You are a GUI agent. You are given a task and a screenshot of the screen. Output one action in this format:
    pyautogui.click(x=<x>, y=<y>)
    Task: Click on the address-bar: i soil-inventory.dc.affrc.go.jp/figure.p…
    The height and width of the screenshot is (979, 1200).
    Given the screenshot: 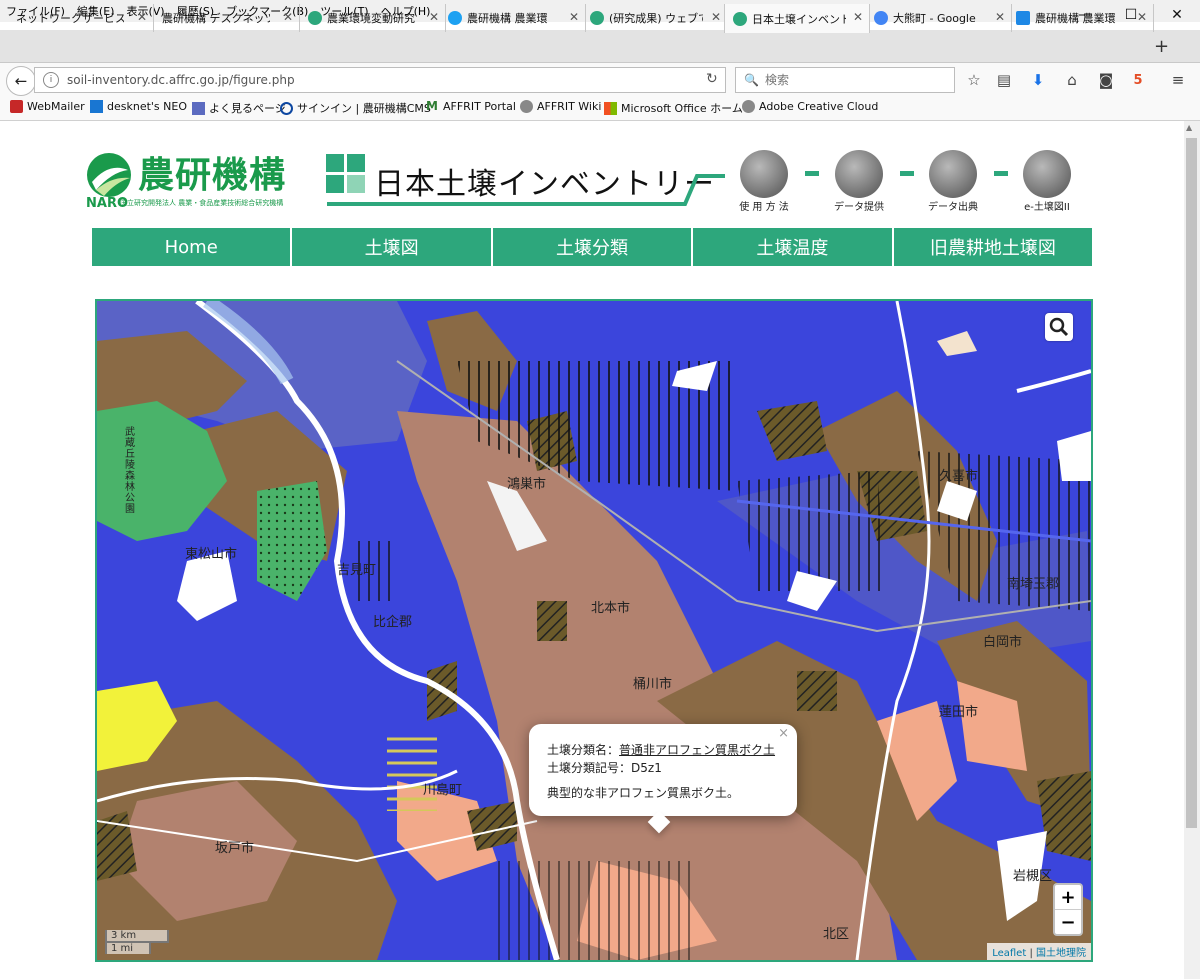 What is the action you would take?
    pyautogui.click(x=380, y=80)
    